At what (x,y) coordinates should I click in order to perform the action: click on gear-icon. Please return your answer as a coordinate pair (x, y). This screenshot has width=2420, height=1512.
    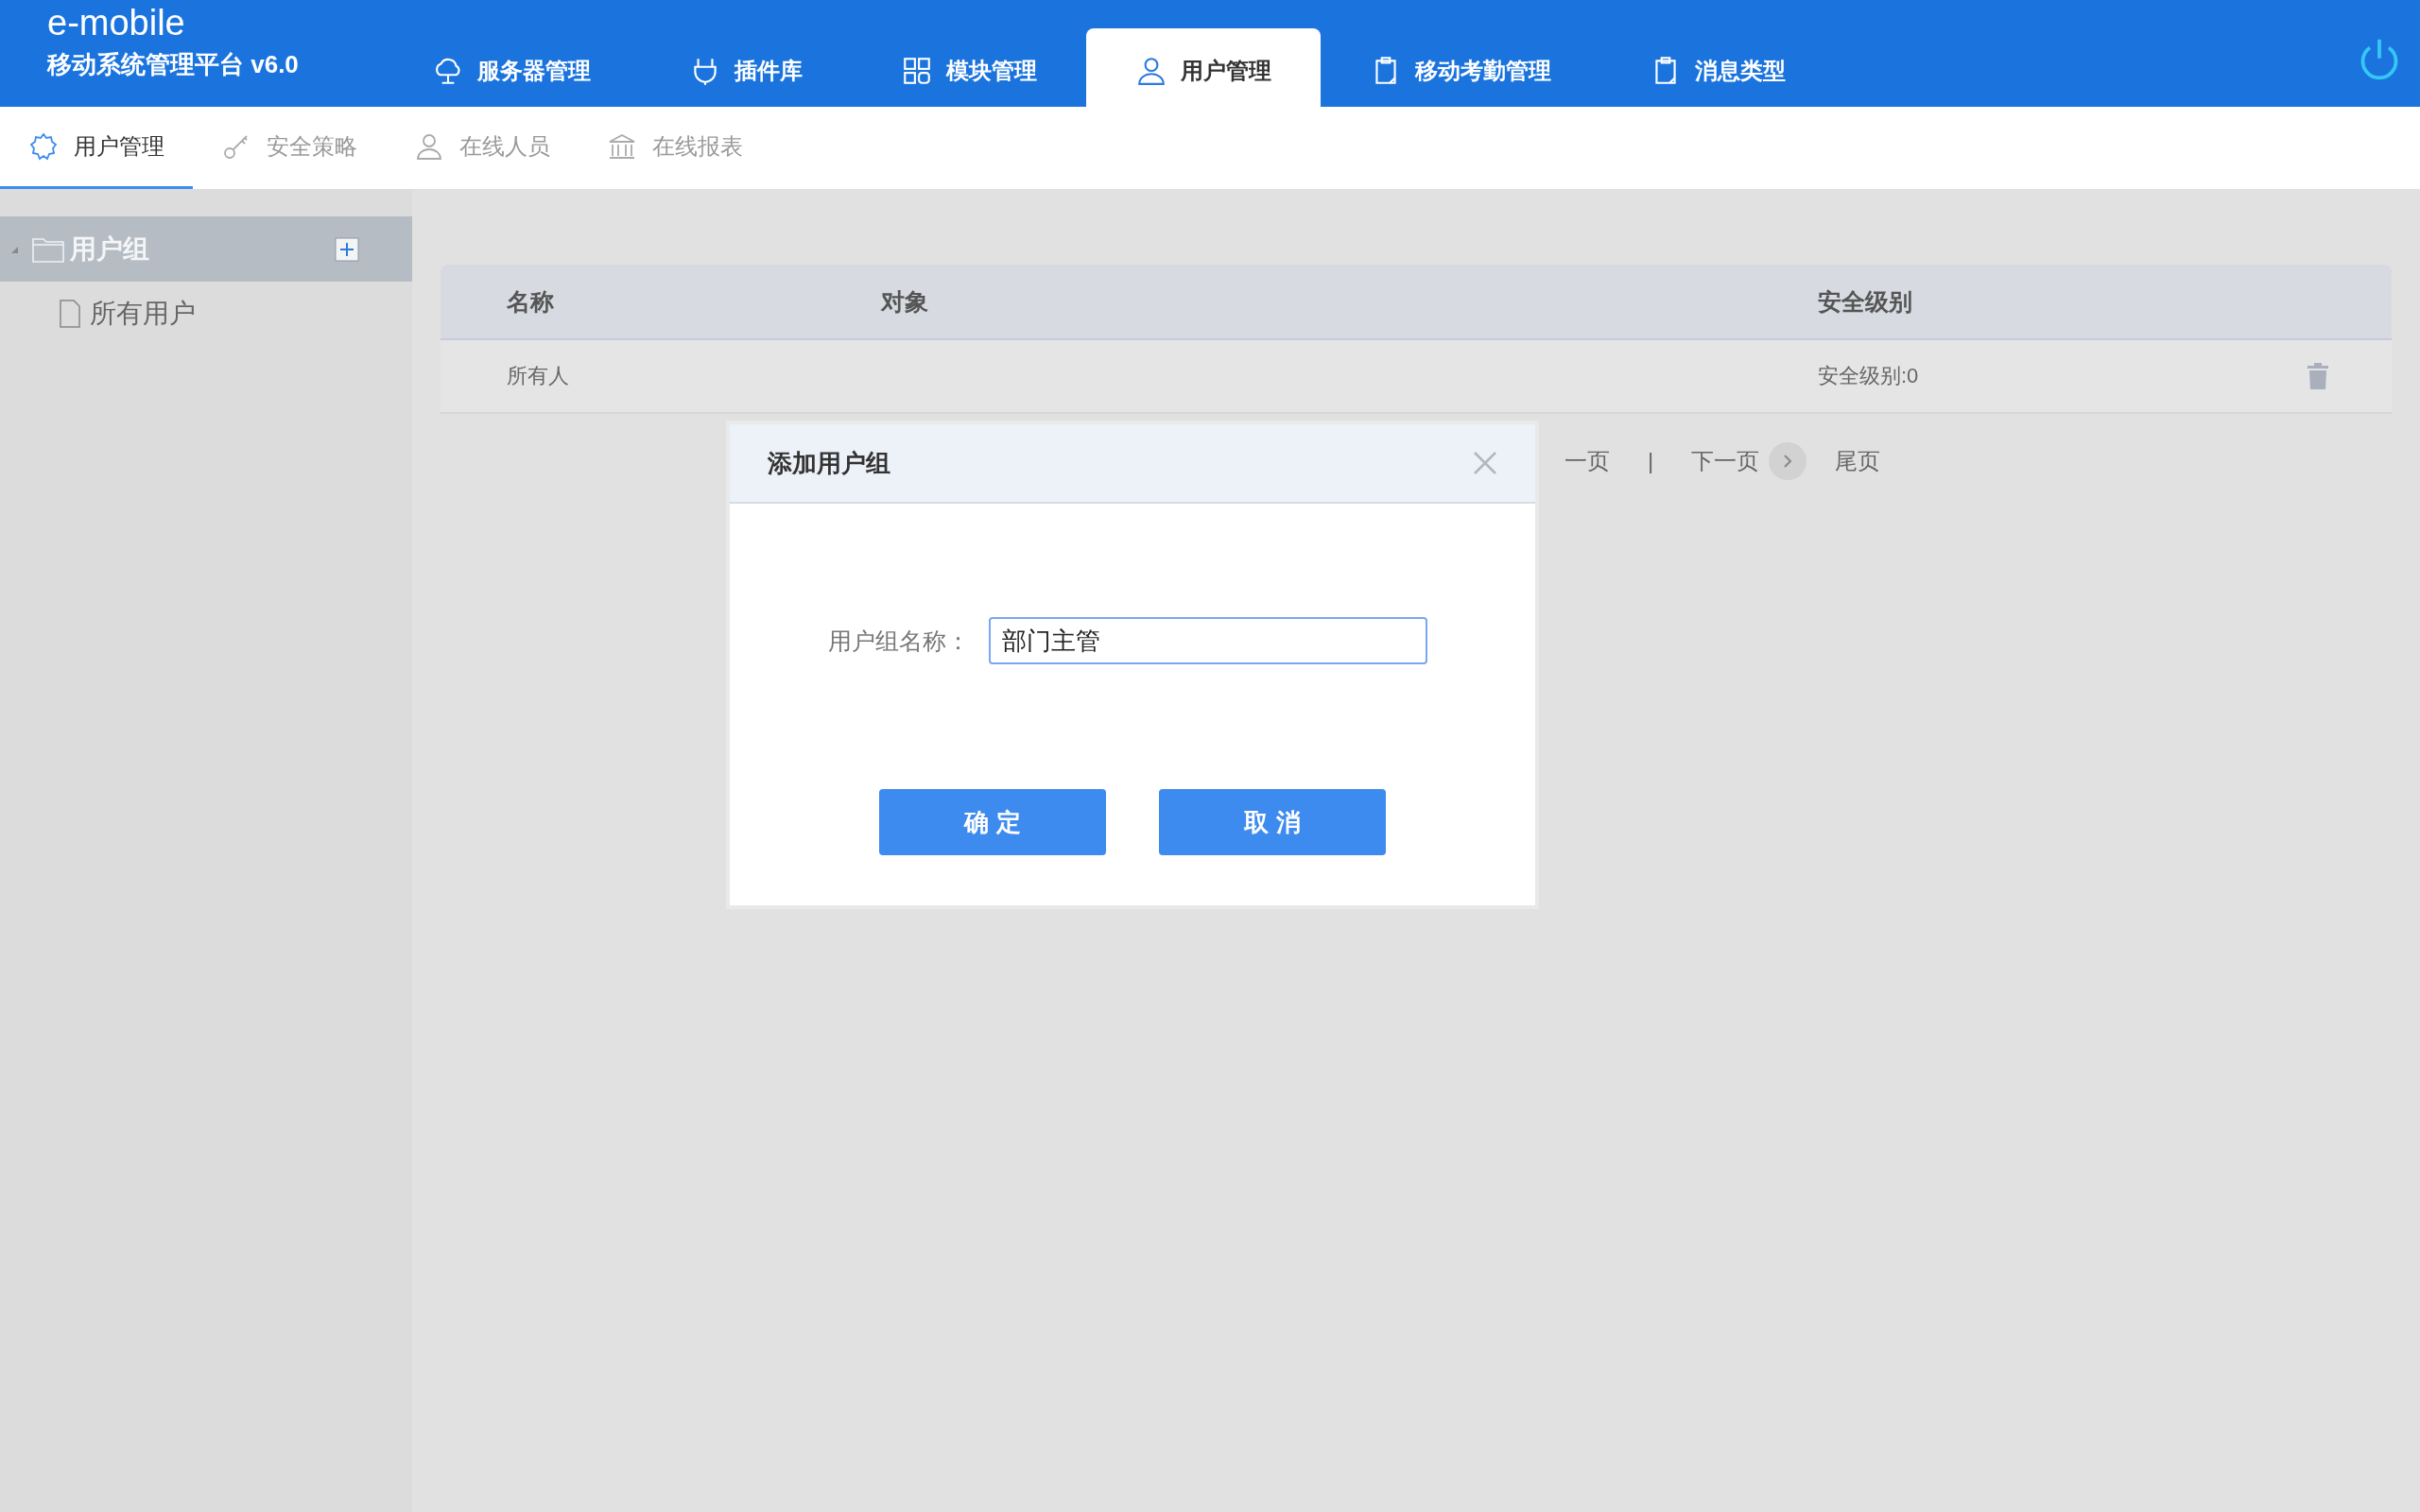
    Looking at the image, I should click on (43, 146).